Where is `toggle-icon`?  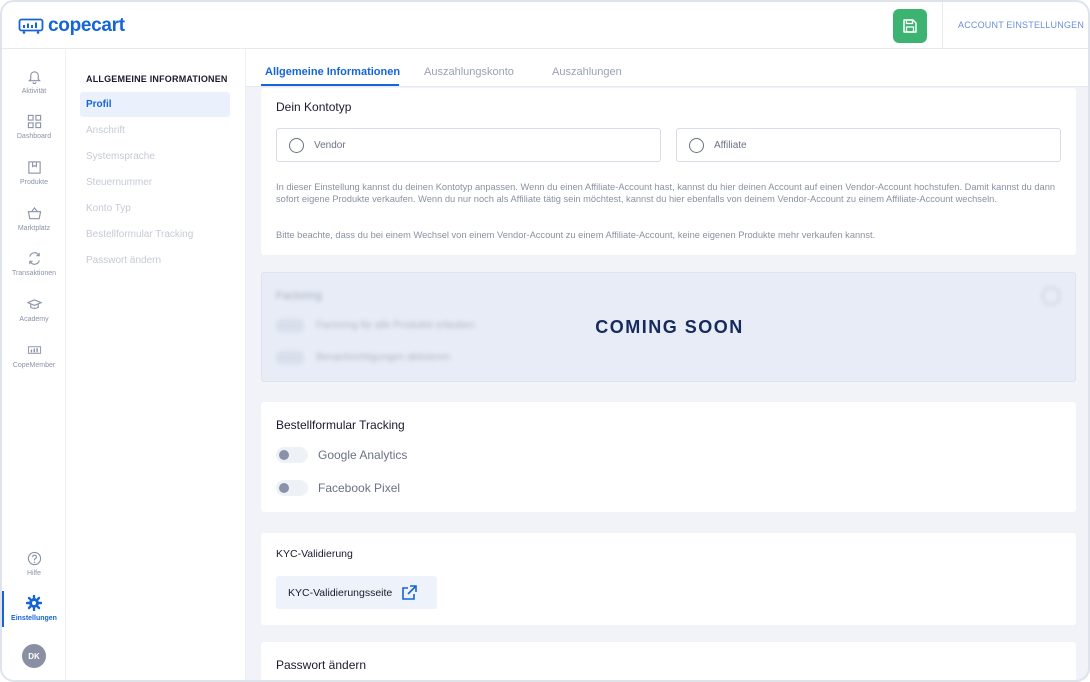
toggle-icon is located at coordinates (290, 357).